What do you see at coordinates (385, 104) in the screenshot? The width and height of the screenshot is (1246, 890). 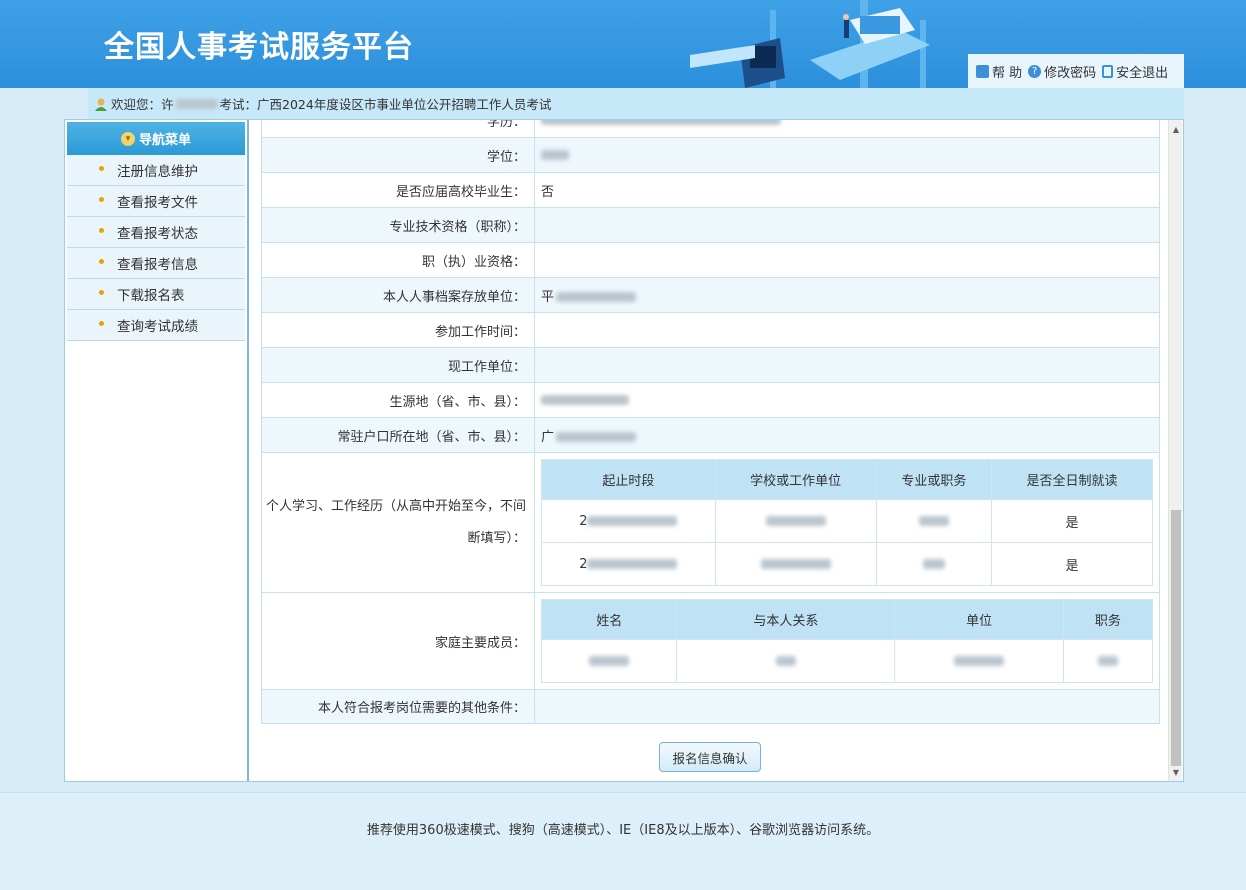 I see `exam-label: 考试：广西2024年度设区市事业单位公开招聘工作人员考试` at bounding box center [385, 104].